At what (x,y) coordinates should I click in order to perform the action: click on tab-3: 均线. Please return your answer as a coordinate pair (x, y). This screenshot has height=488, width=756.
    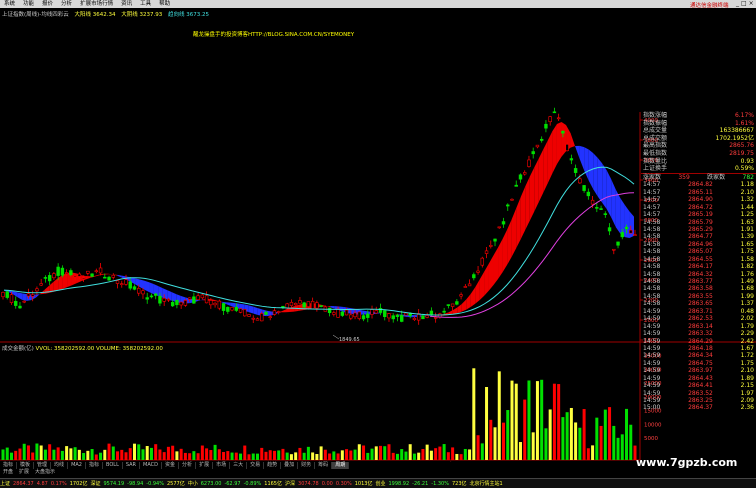
    Looking at the image, I should click on (59, 465).